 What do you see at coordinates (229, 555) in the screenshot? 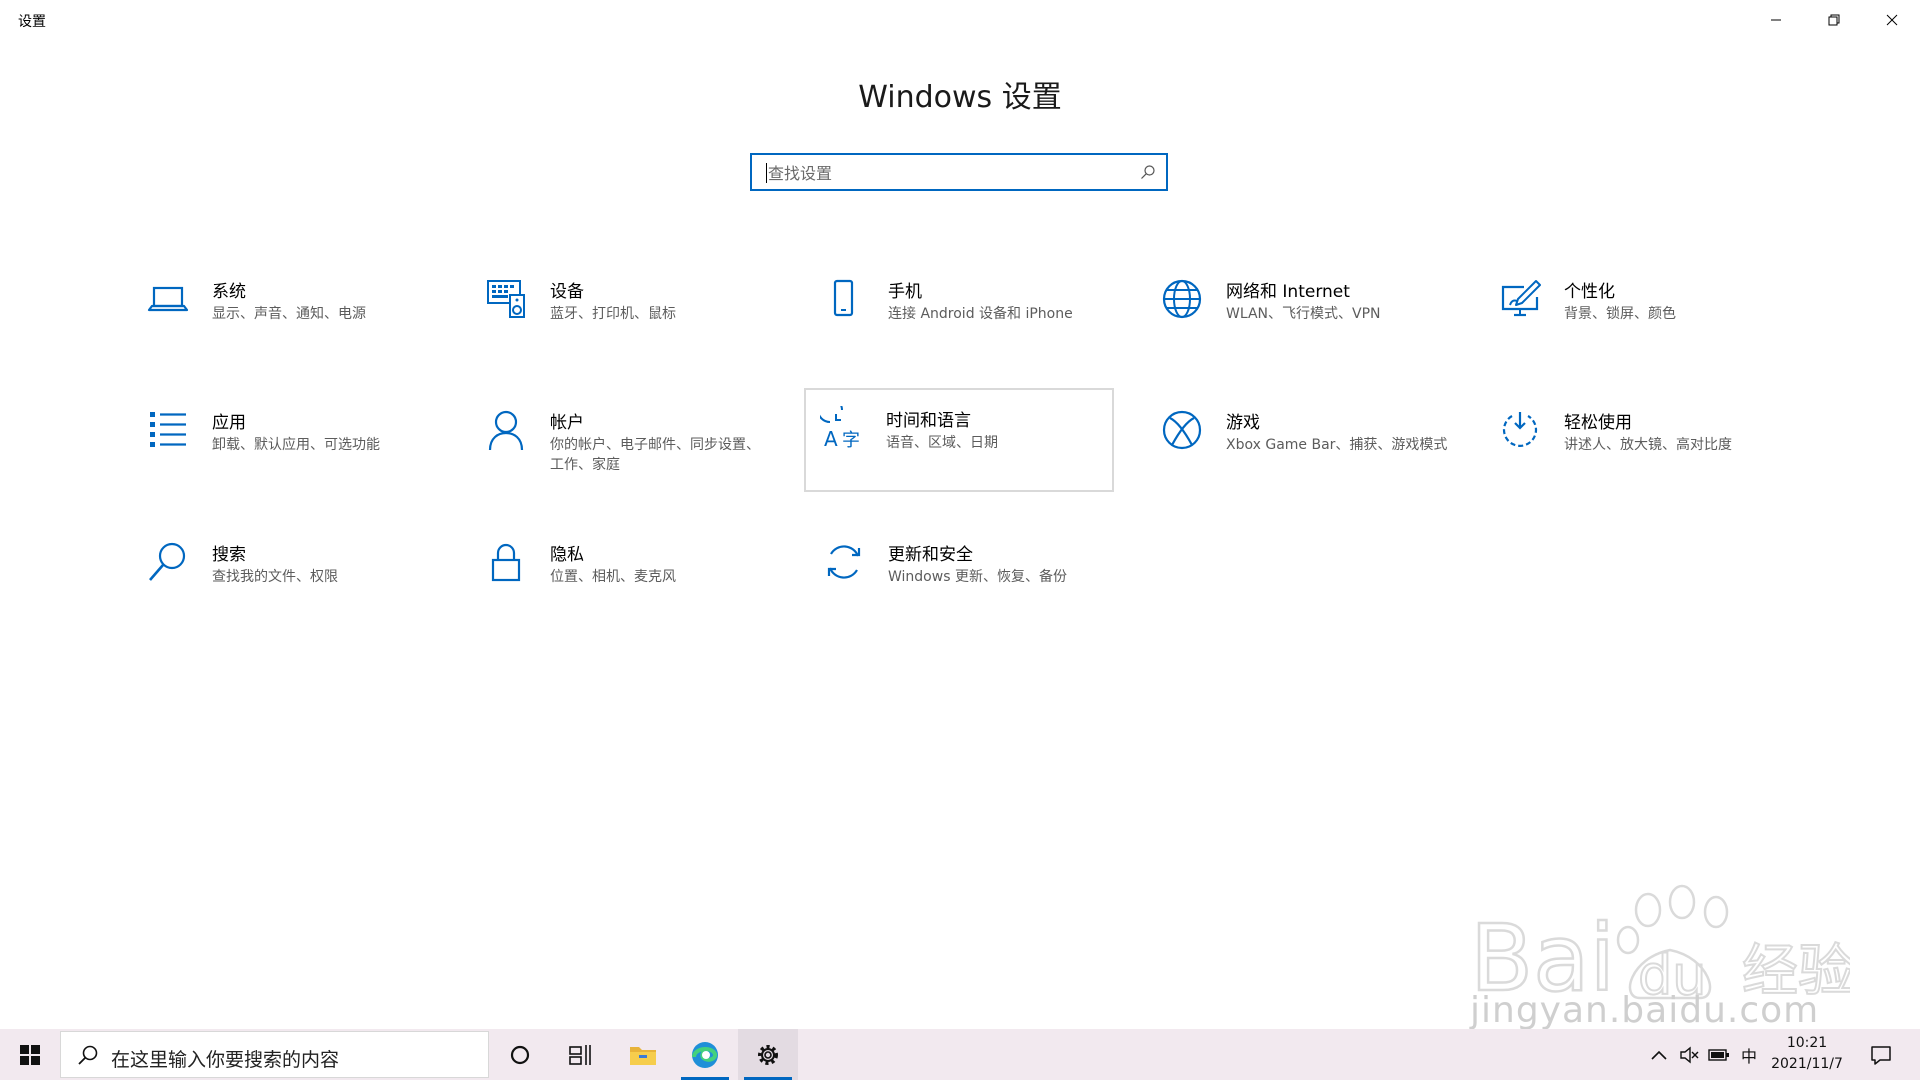
I see `tile-name: 搜索` at bounding box center [229, 555].